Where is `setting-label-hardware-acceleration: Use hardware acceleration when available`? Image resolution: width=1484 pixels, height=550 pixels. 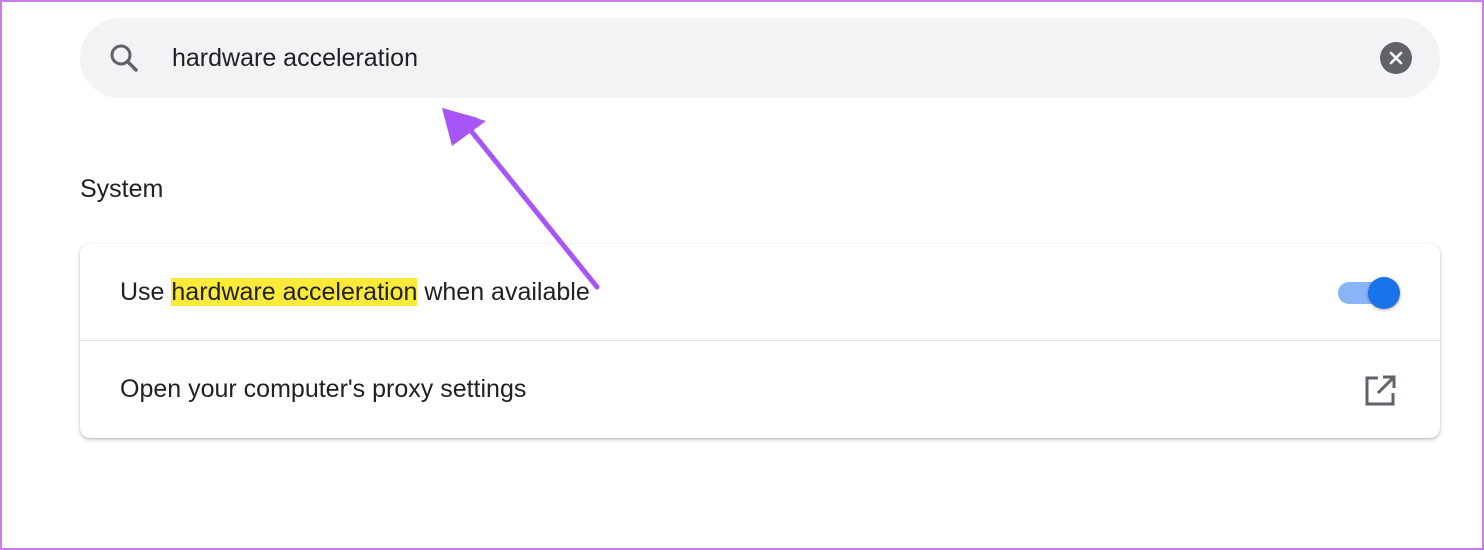 setting-label-hardware-acceleration: Use hardware acceleration when available is located at coordinates (355, 292).